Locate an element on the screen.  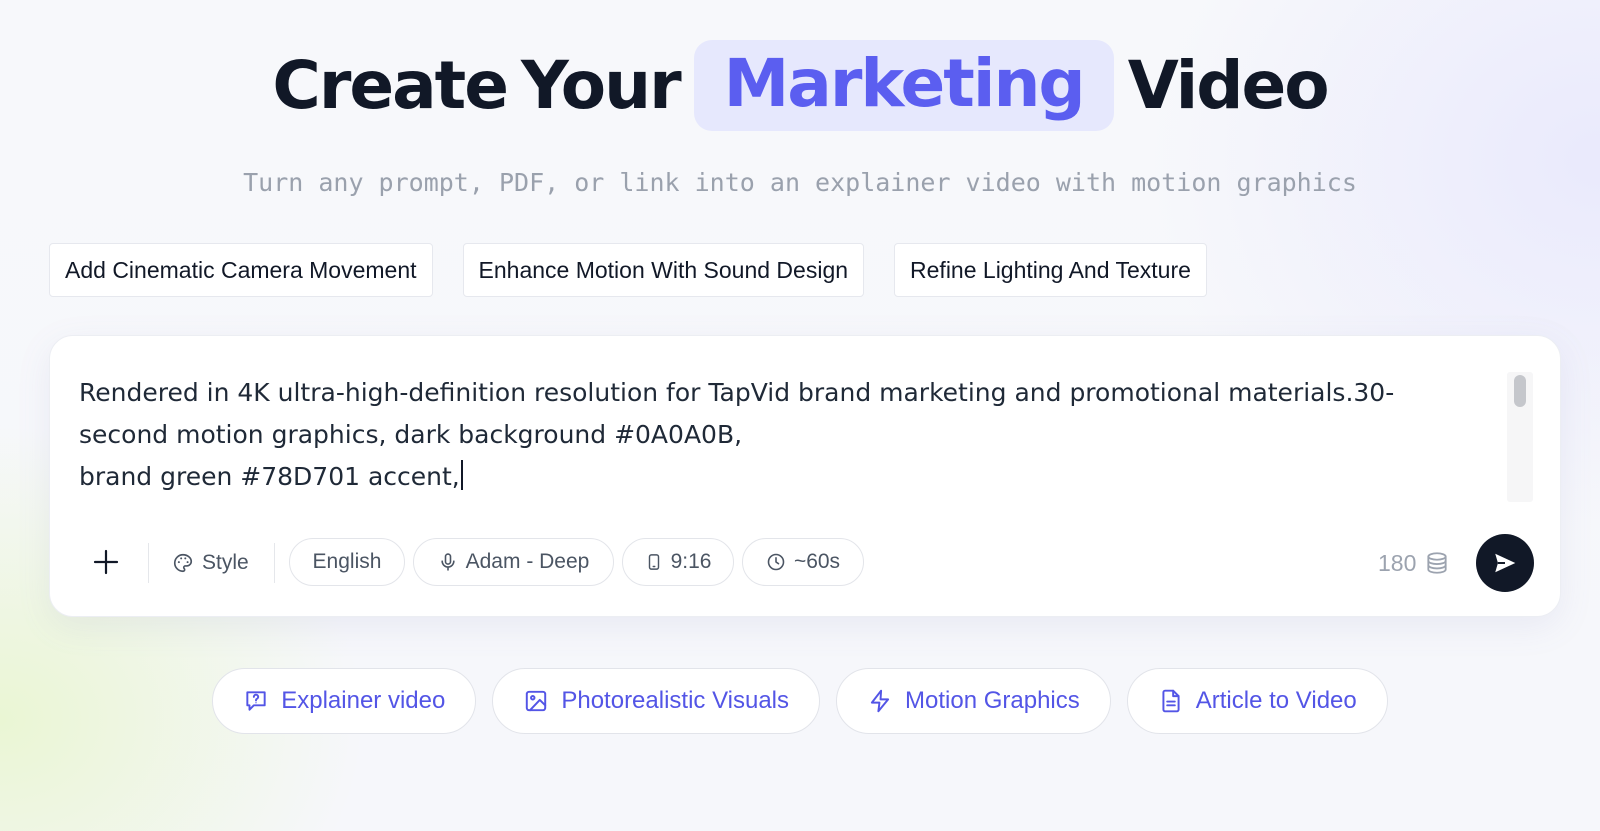
language-selector: English is located at coordinates (347, 562).